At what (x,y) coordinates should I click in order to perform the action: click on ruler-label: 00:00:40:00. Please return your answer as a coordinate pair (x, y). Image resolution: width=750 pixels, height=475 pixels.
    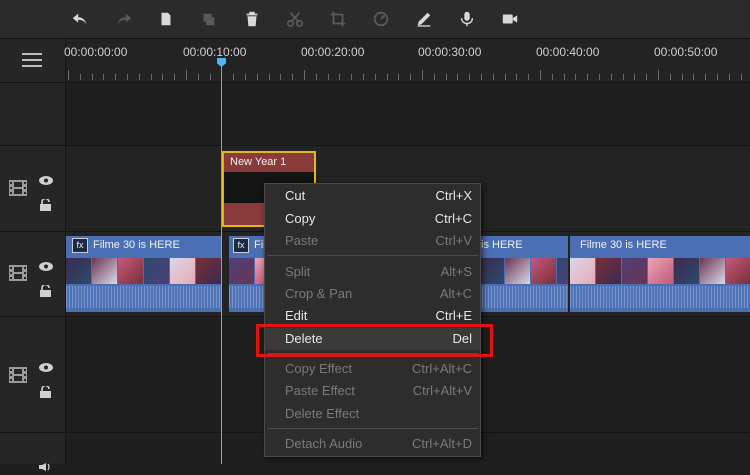
    Looking at the image, I should click on (568, 52).